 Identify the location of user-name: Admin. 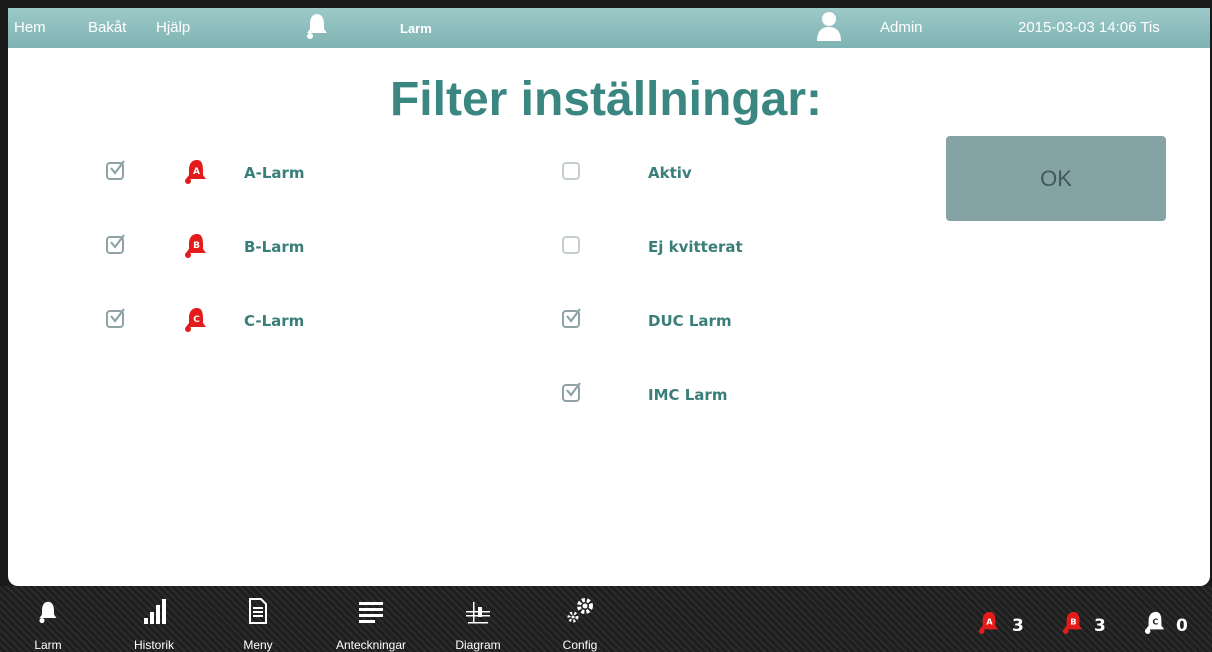
(901, 27).